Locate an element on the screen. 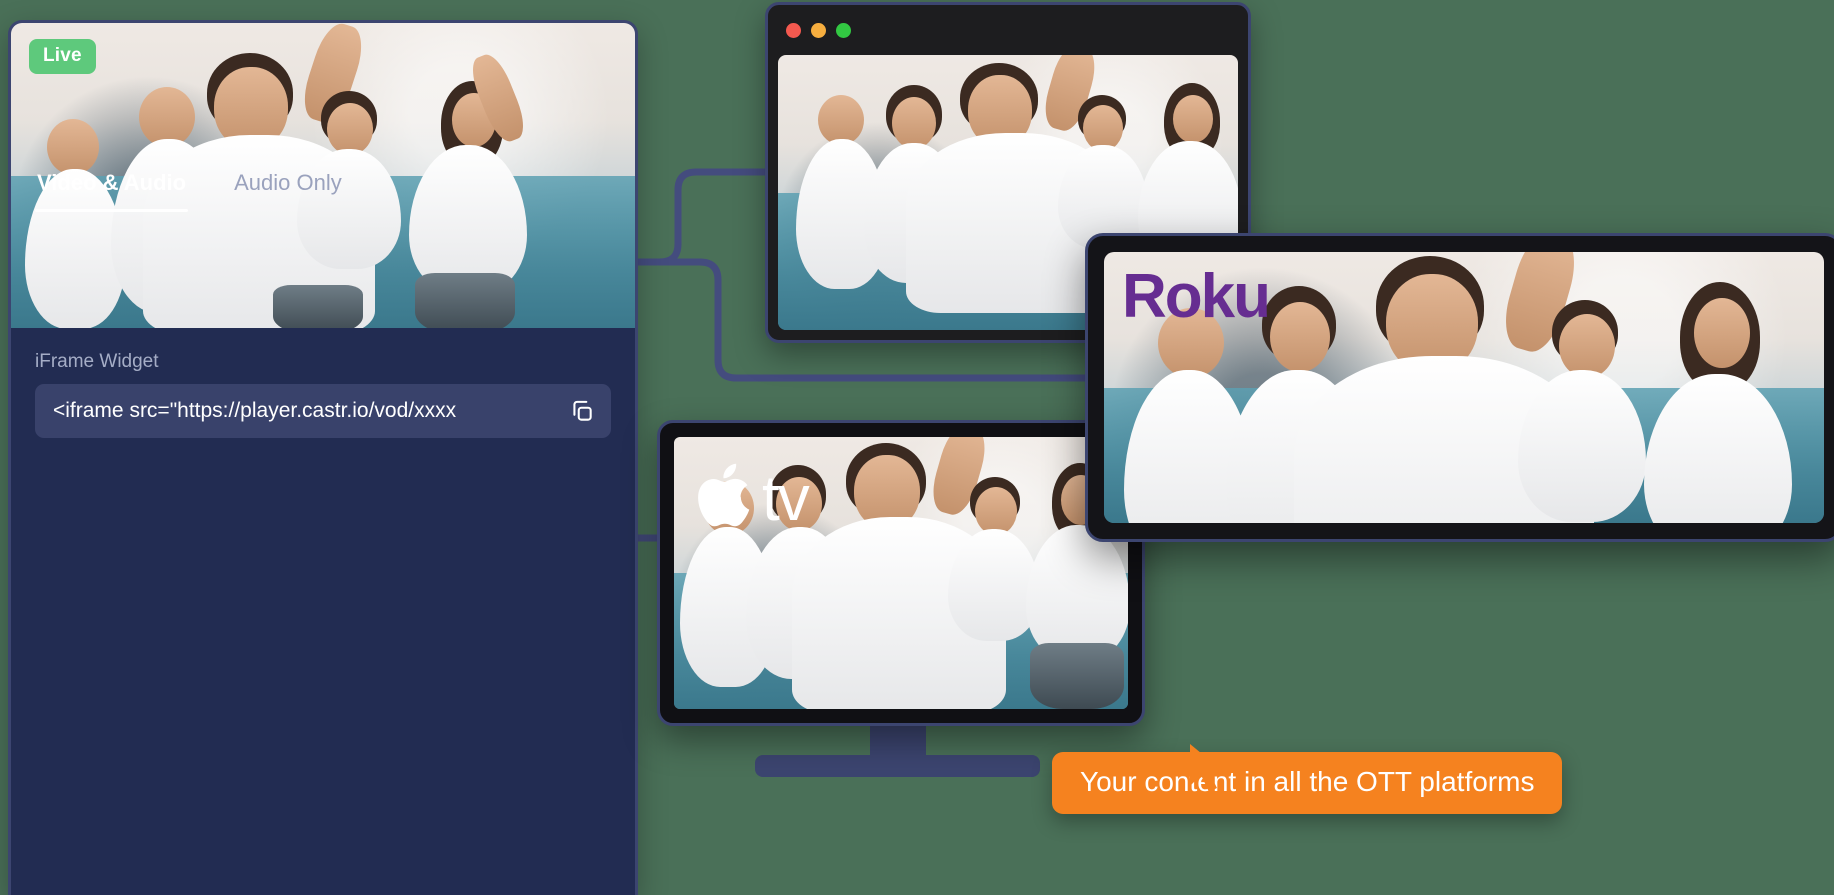 The image size is (1834, 895). apple-tv-logo: tv is located at coordinates (754, 497).